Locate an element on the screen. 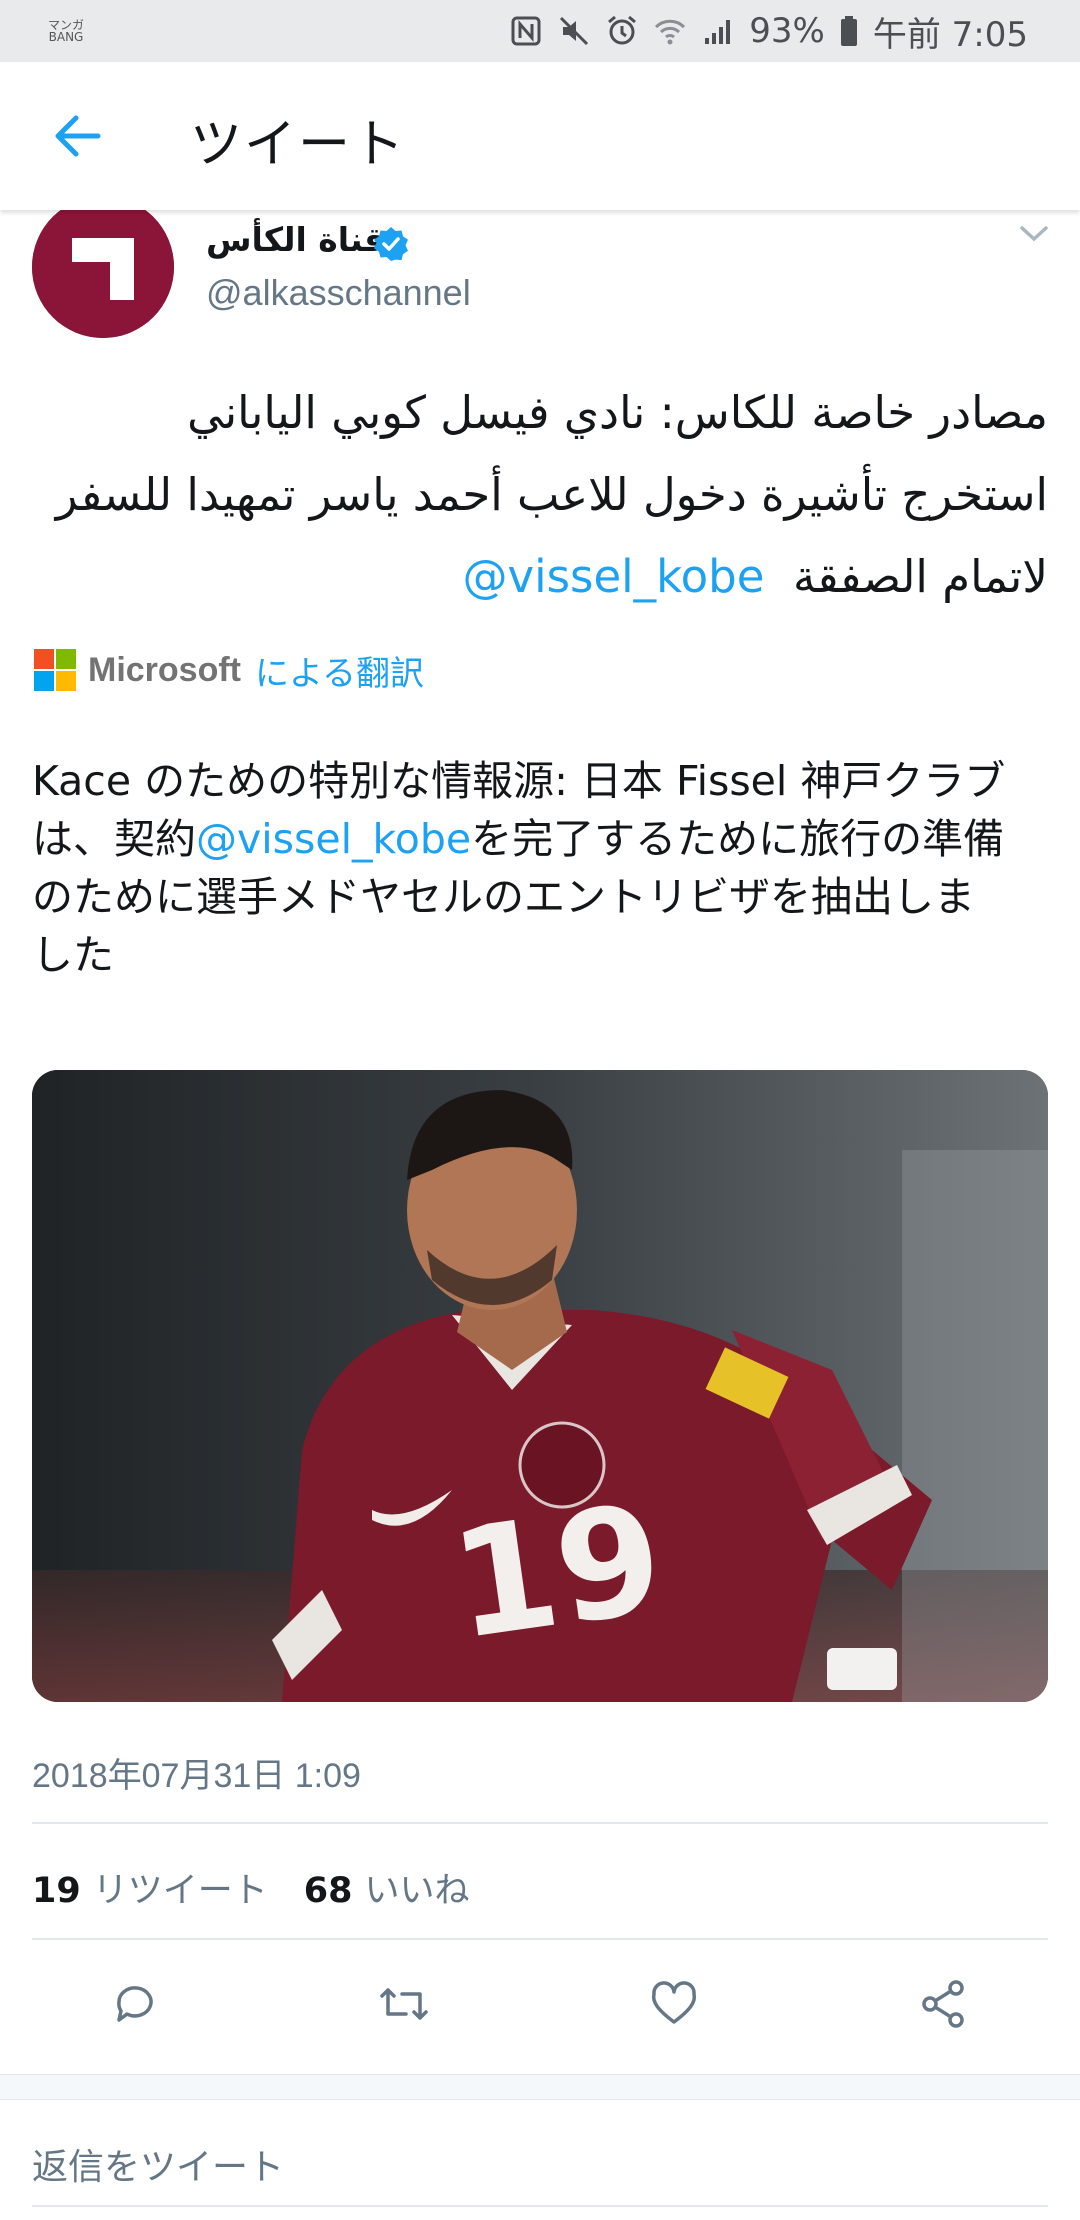 This screenshot has width=1080, height=2220. mute-icon is located at coordinates (574, 31).